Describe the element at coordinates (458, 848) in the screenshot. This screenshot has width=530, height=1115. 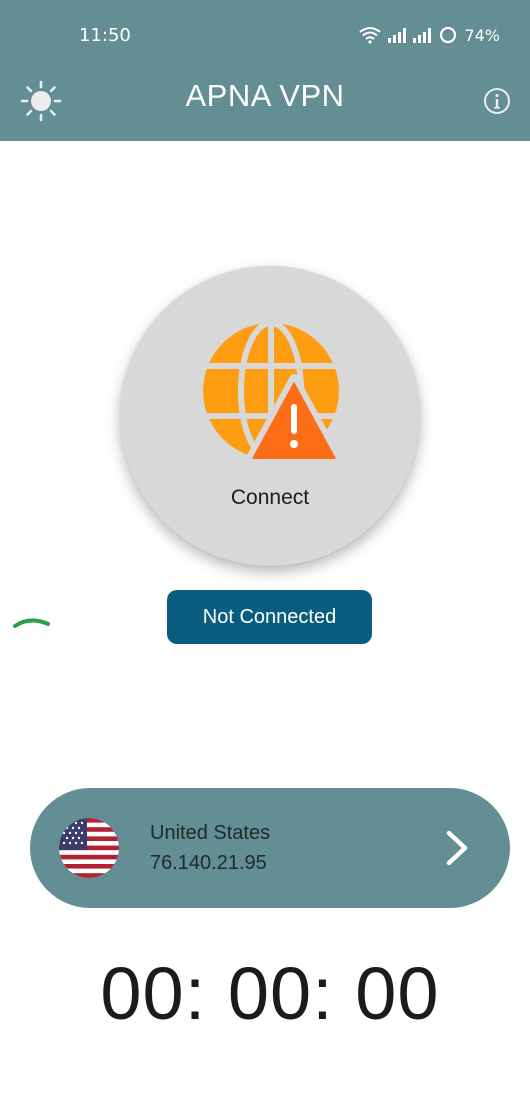
I see `chevron-right-icon` at that location.